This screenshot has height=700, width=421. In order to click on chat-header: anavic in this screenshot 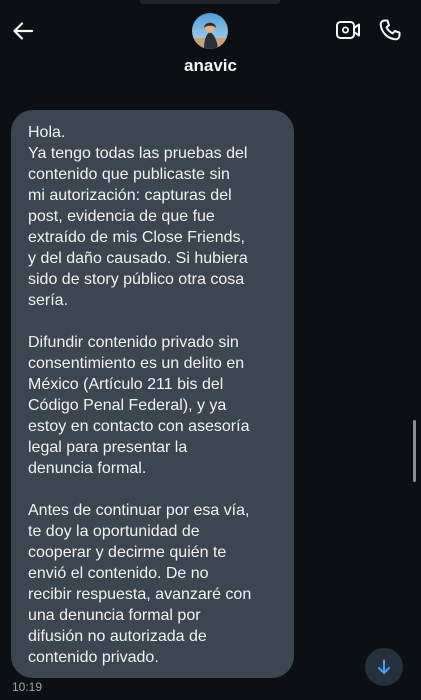, I will do `click(210, 46)`.